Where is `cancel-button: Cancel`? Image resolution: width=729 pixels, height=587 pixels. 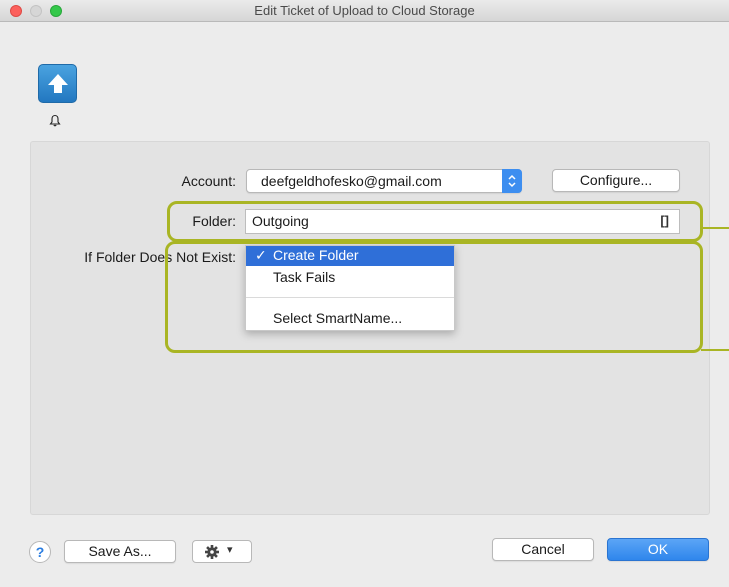 cancel-button: Cancel is located at coordinates (543, 549).